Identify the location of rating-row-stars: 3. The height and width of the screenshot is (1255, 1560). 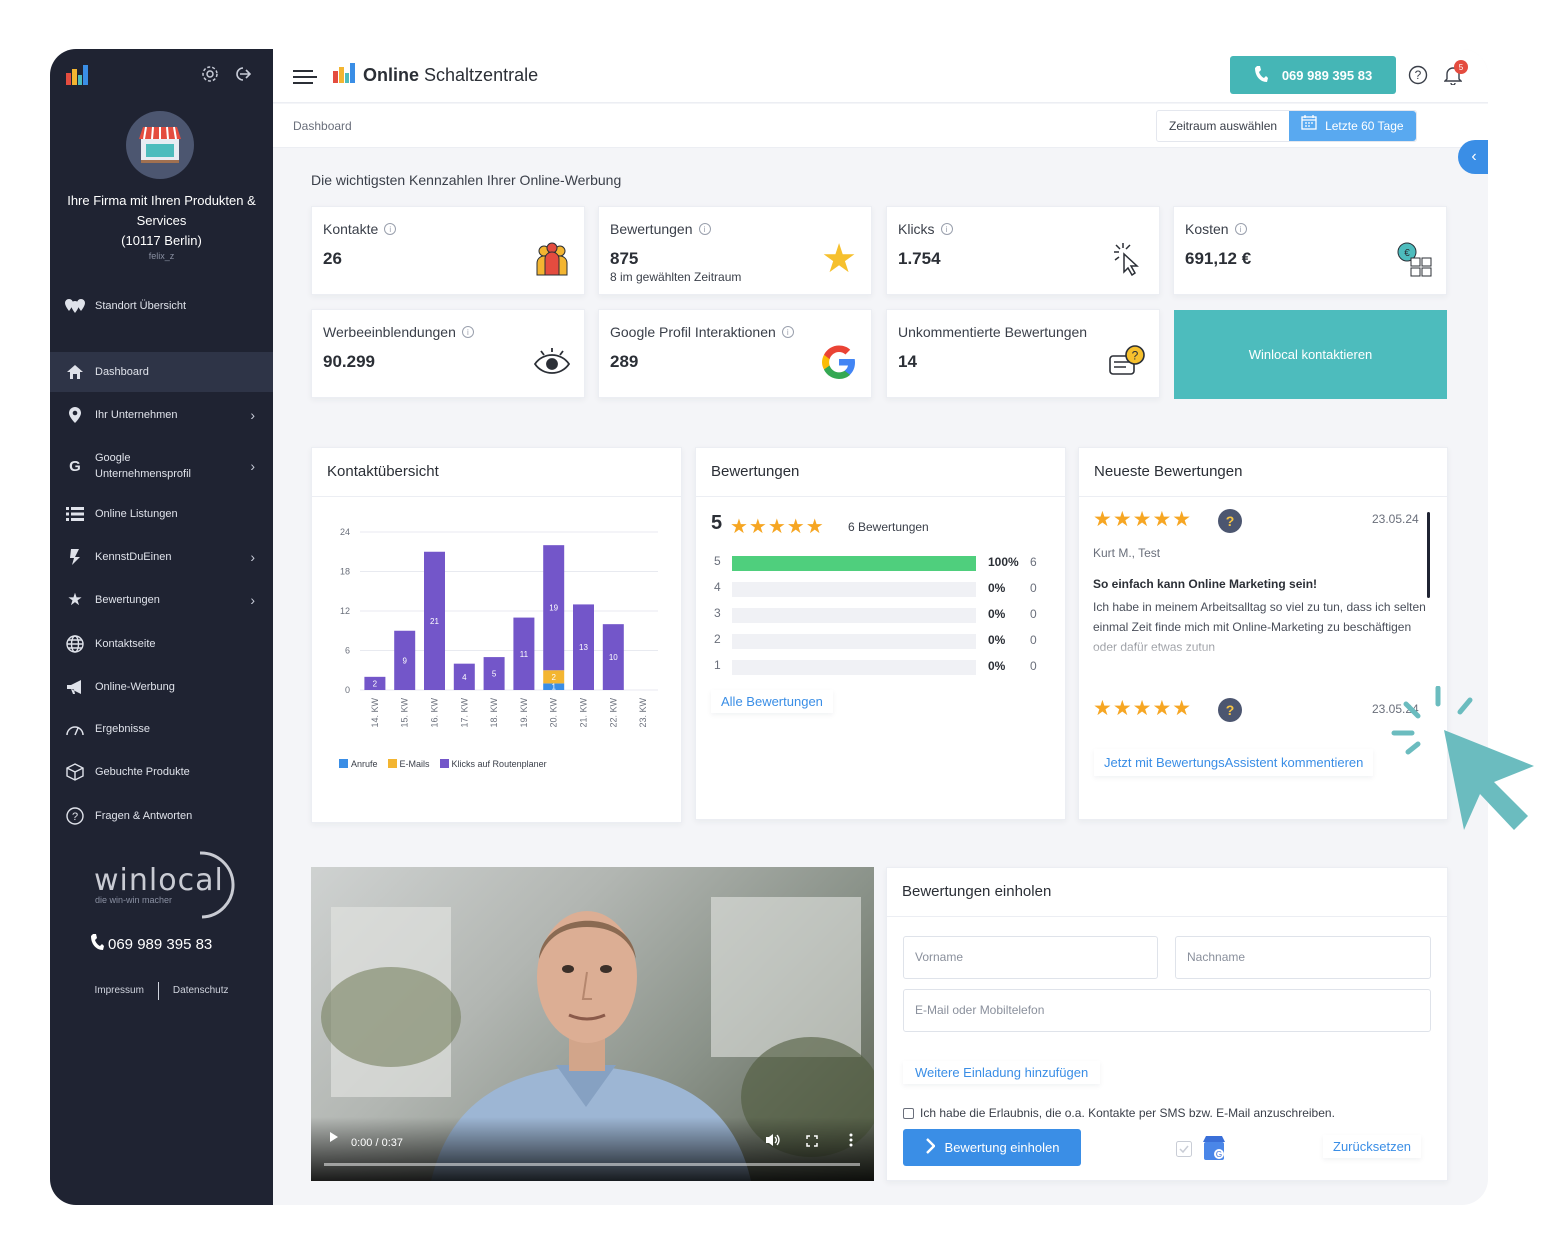
(717, 613).